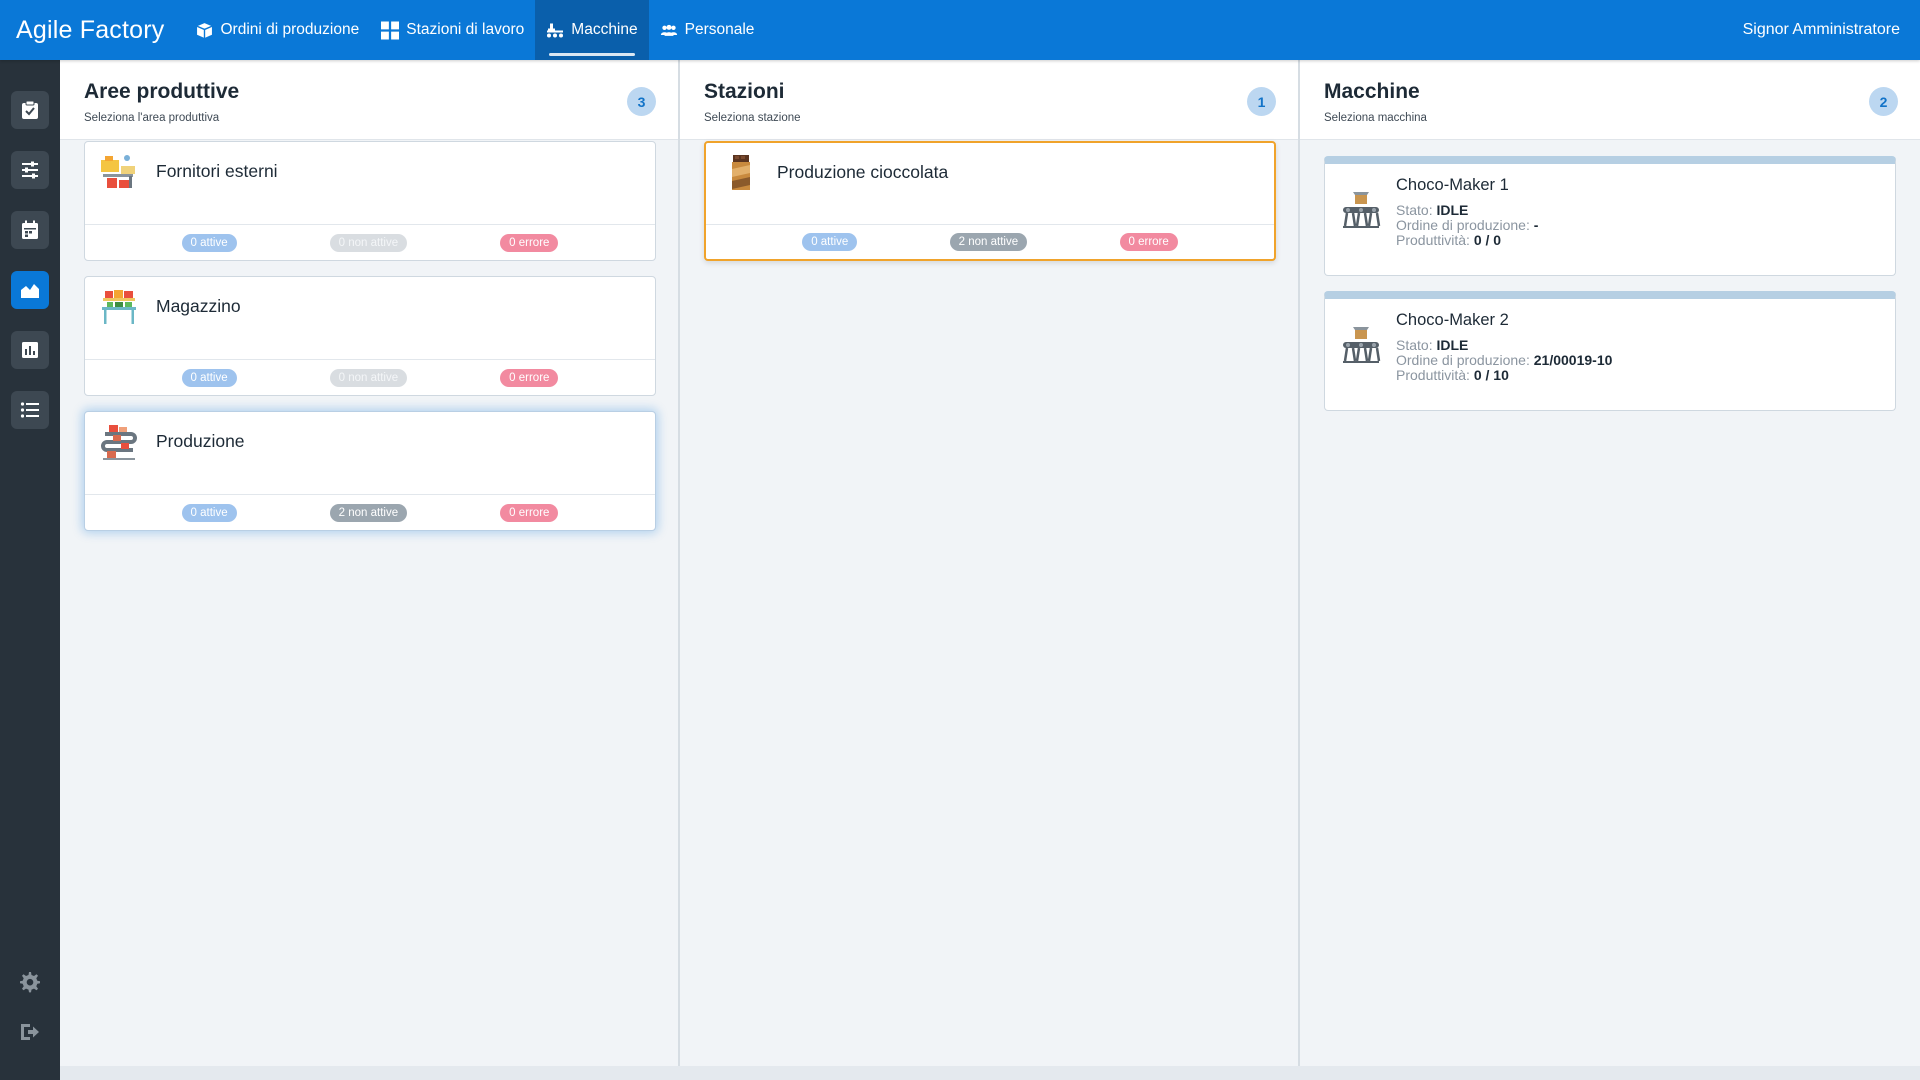 The height and width of the screenshot is (1080, 1920). I want to click on warehouse-icon, so click(119, 307).